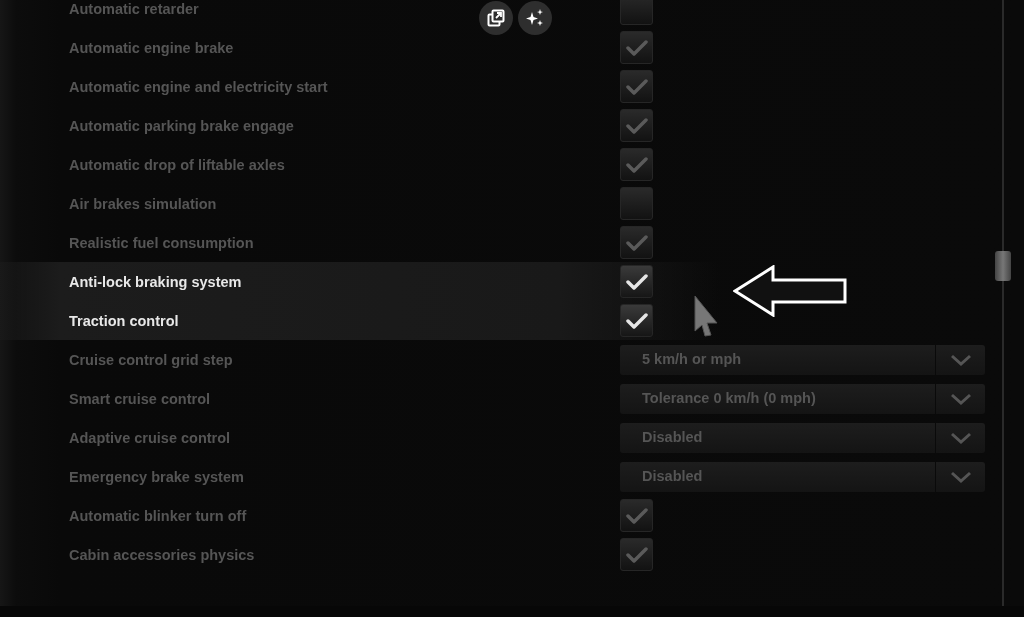 Image resolution: width=1024 pixels, height=617 pixels. Describe the element at coordinates (802, 359) in the screenshot. I see `dropdown: 5 km/h or mph` at that location.